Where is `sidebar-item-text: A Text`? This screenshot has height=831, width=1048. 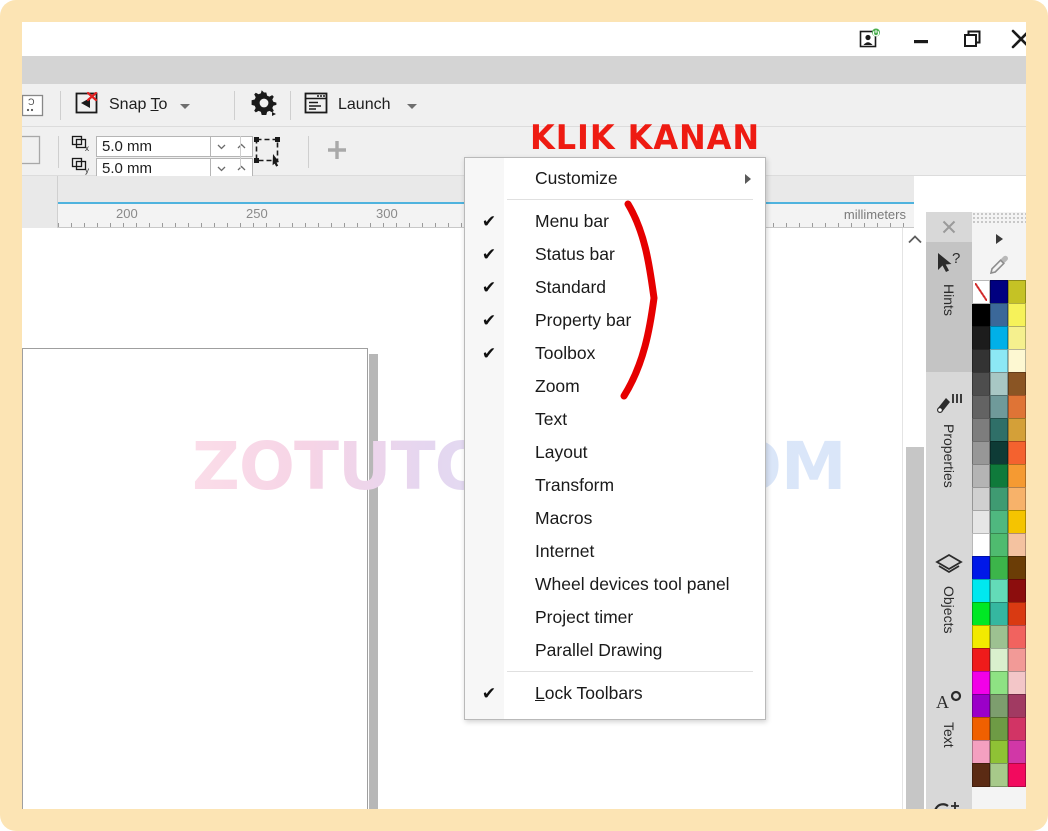
sidebar-item-text: A Text is located at coordinates (949, 734).